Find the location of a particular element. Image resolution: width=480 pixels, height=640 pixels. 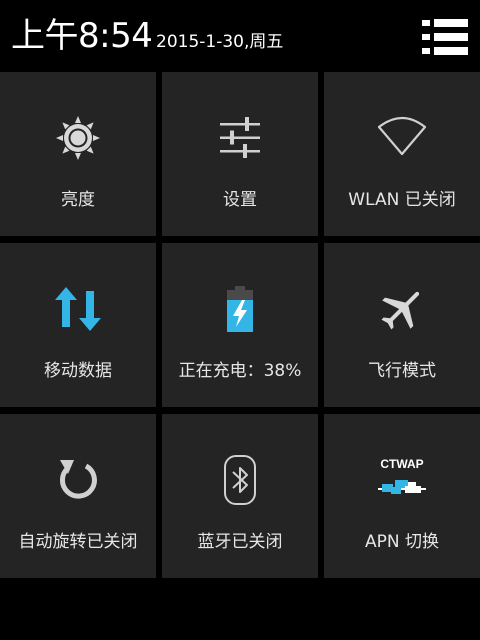

tile-label: APN 切换 is located at coordinates (401, 542).